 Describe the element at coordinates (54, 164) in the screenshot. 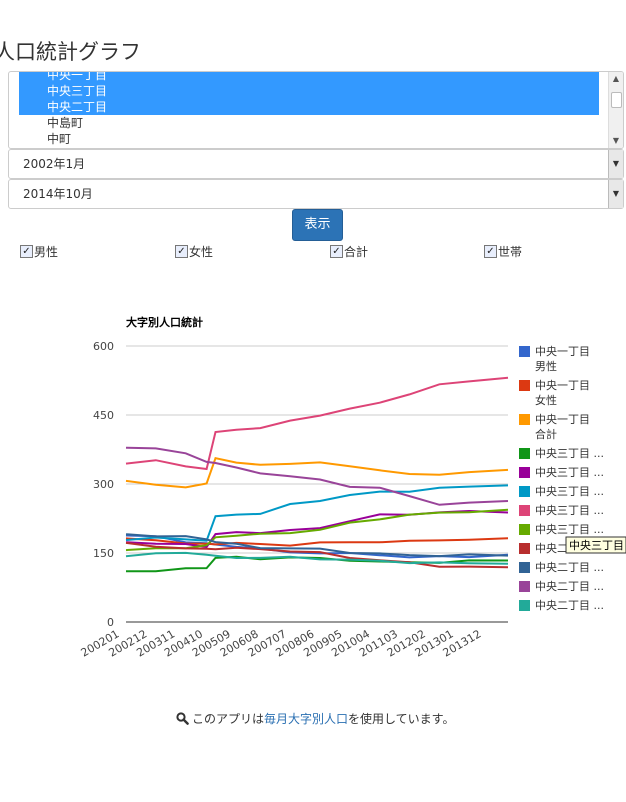

I see `start-month-value: 2002年1月` at that location.